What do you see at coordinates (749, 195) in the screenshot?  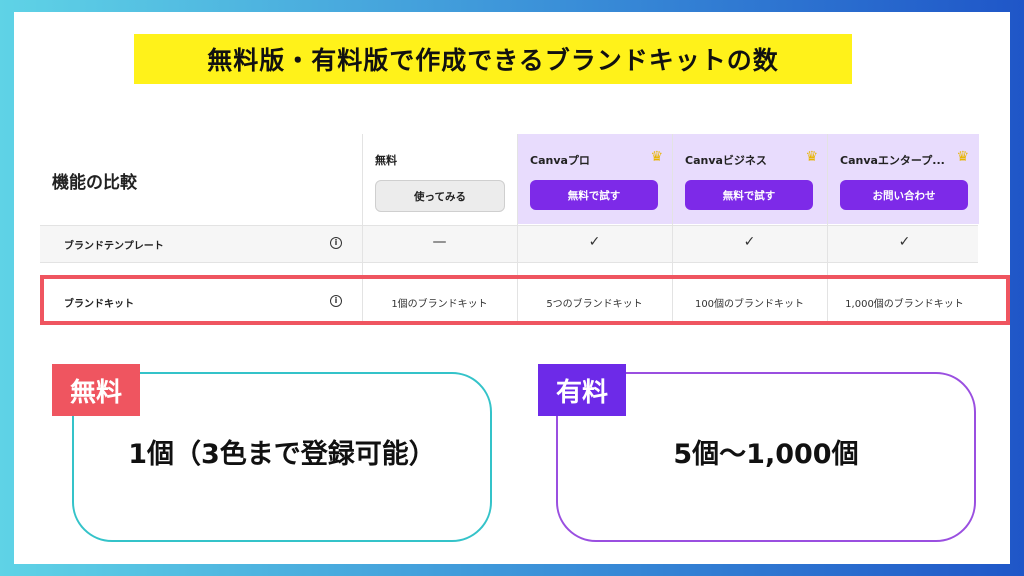 I see `business-trial-button: 無料で試す` at bounding box center [749, 195].